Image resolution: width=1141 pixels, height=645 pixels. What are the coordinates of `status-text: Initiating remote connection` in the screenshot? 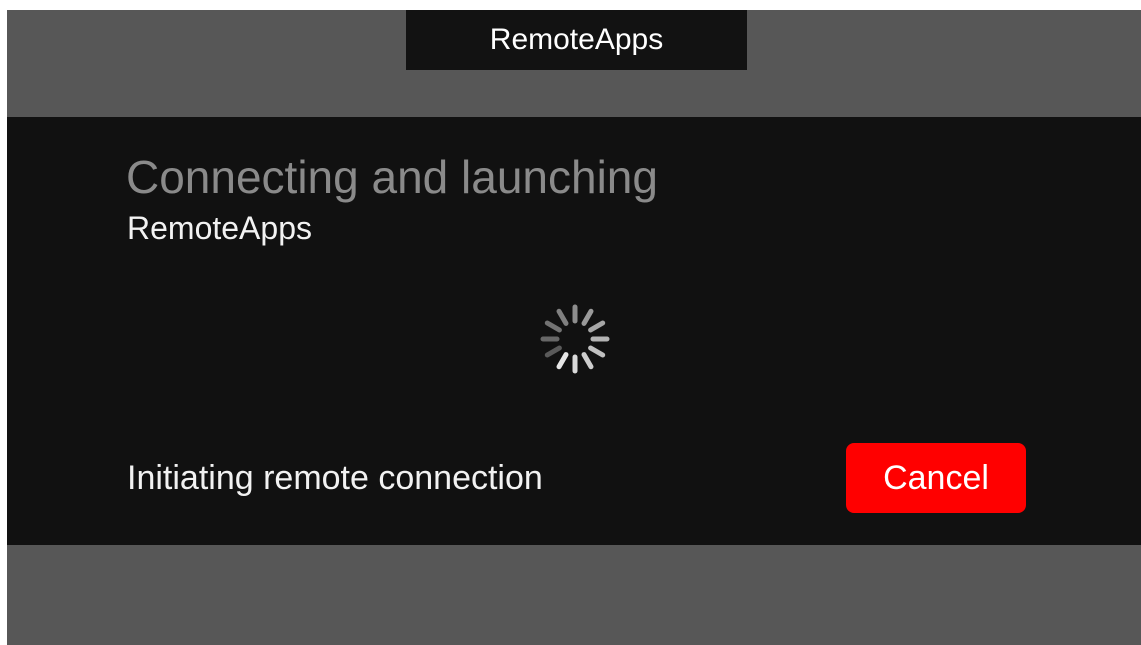 It's located at (335, 478).